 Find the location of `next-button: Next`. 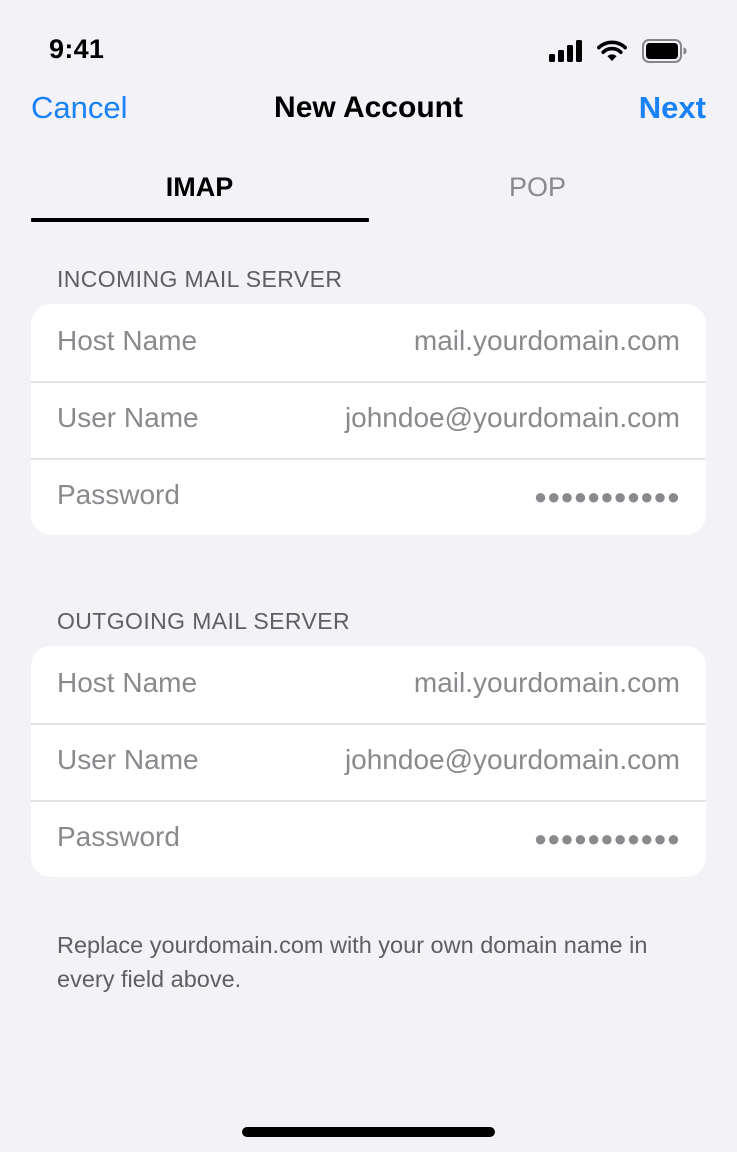

next-button: Next is located at coordinates (672, 108).